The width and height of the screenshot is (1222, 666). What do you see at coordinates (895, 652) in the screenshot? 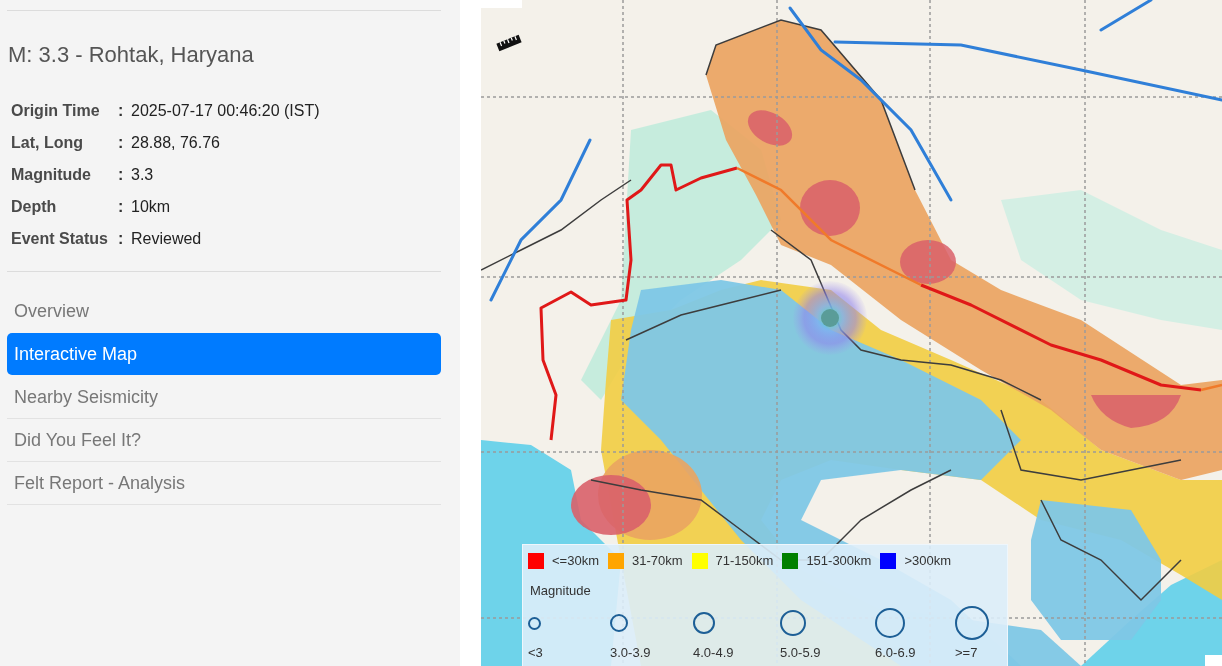
I see `magnitude-range-label: 6.0-6.9` at bounding box center [895, 652].